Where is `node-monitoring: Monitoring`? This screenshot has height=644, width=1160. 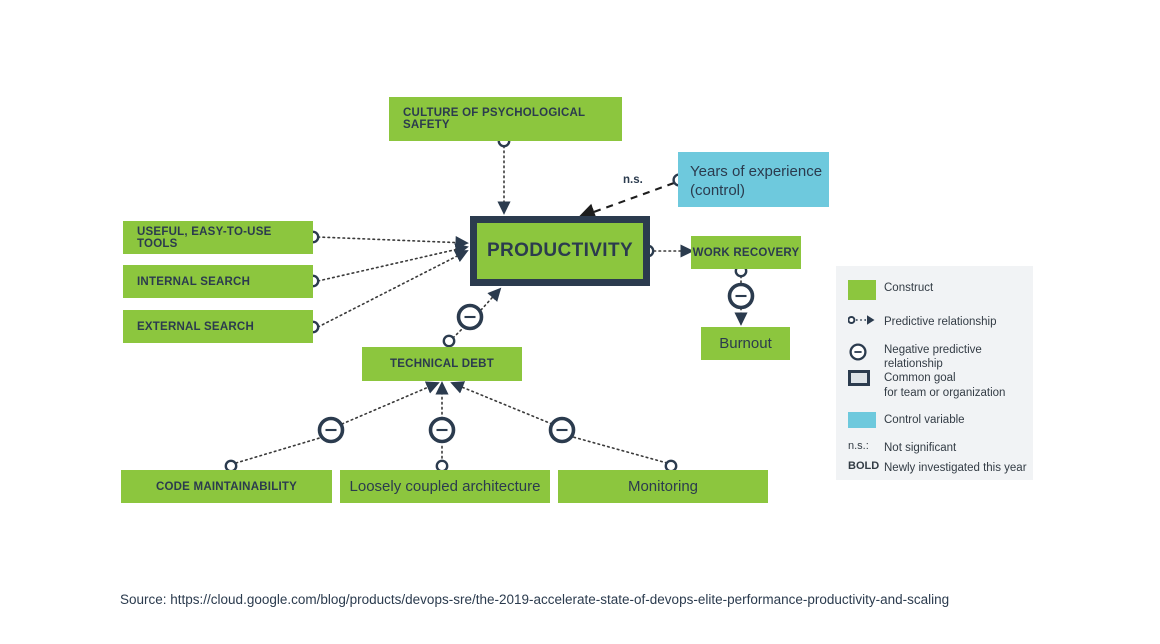
node-monitoring: Monitoring is located at coordinates (663, 486).